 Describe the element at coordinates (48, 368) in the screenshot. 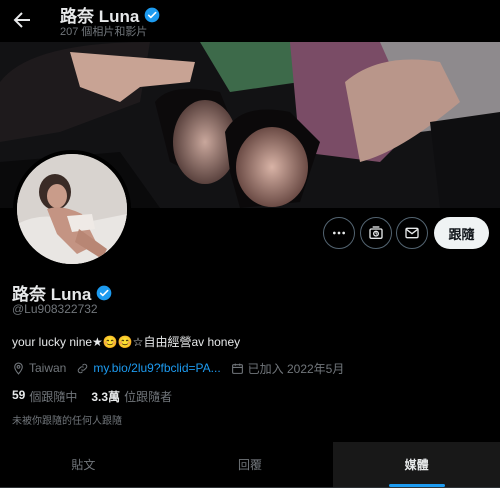

I see `location-text: Taiwan` at that location.